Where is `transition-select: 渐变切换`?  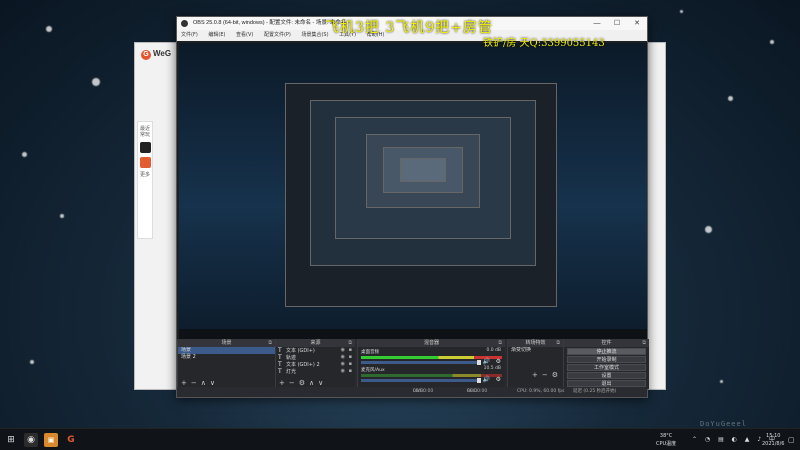 transition-select: 渐变切换 is located at coordinates (535, 350).